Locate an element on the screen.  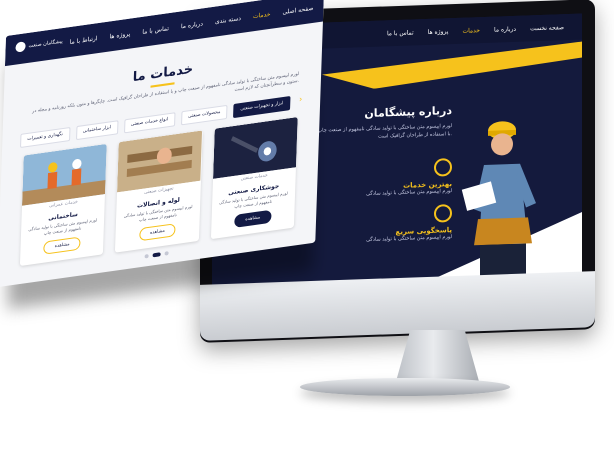
card-subtitle: خدمات صنعتی is located at coordinates (254, 178).